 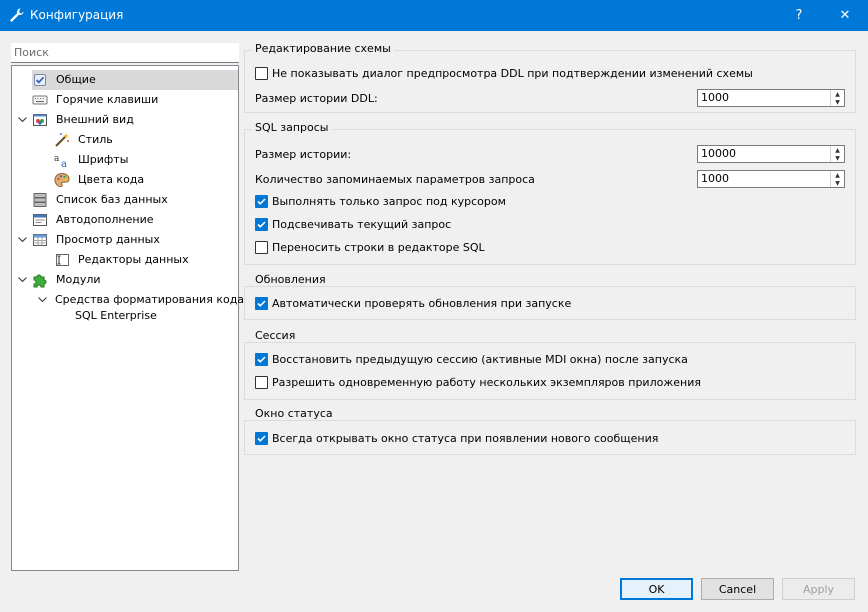 I want to click on tree-item-fonts: a a Шрифты, so click(x=92, y=160).